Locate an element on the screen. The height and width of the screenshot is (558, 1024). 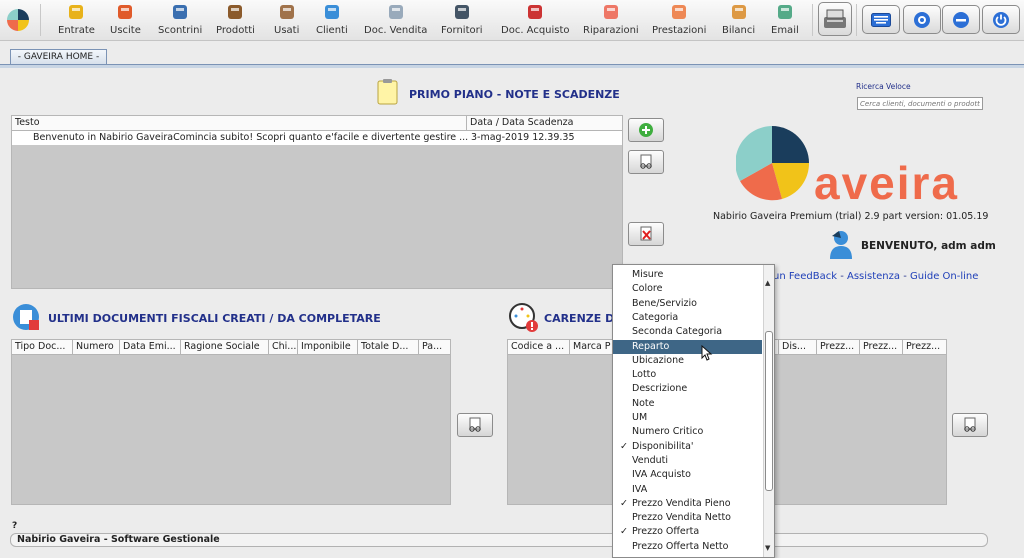
document-glasses-icon is located at coordinates (970, 424).